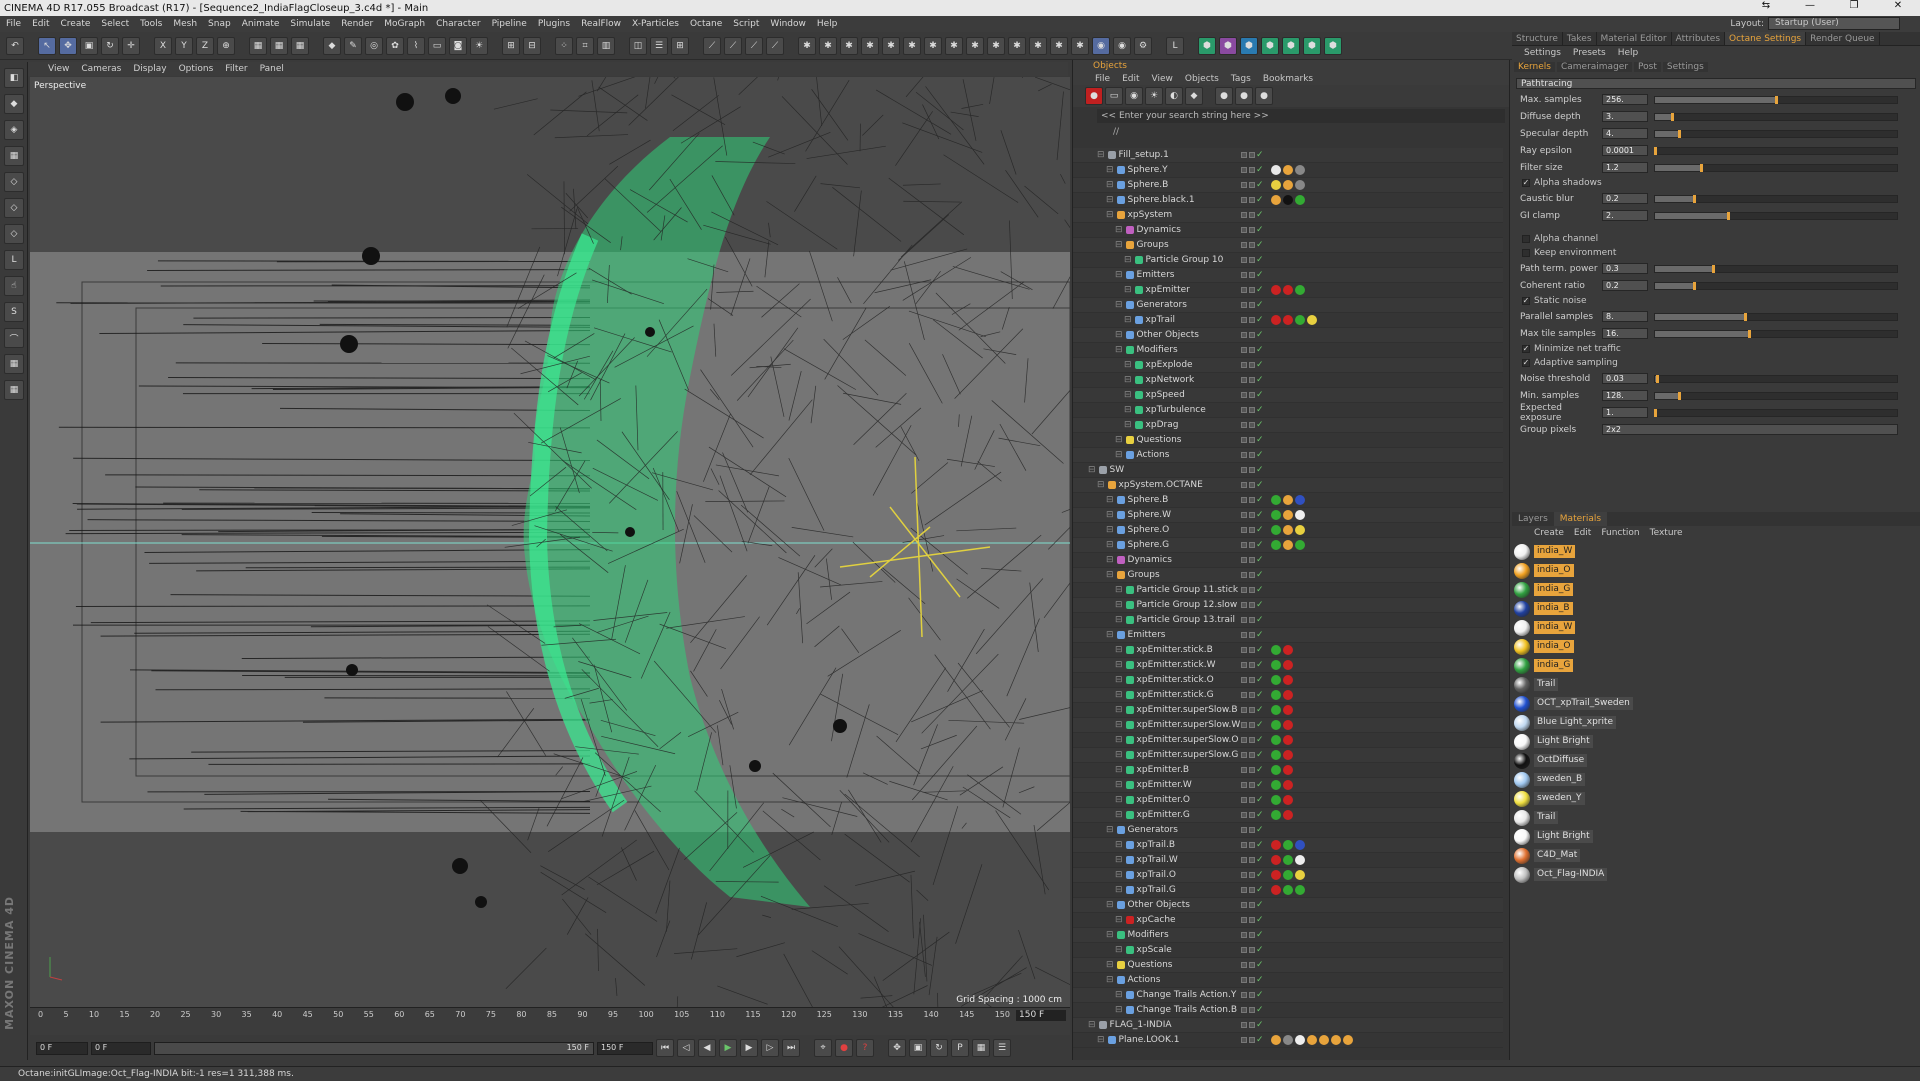 The width and height of the screenshot is (1920, 1081). Describe the element at coordinates (1716, 83) in the screenshot. I see `kernel-dropdown: Pathtracing` at that location.